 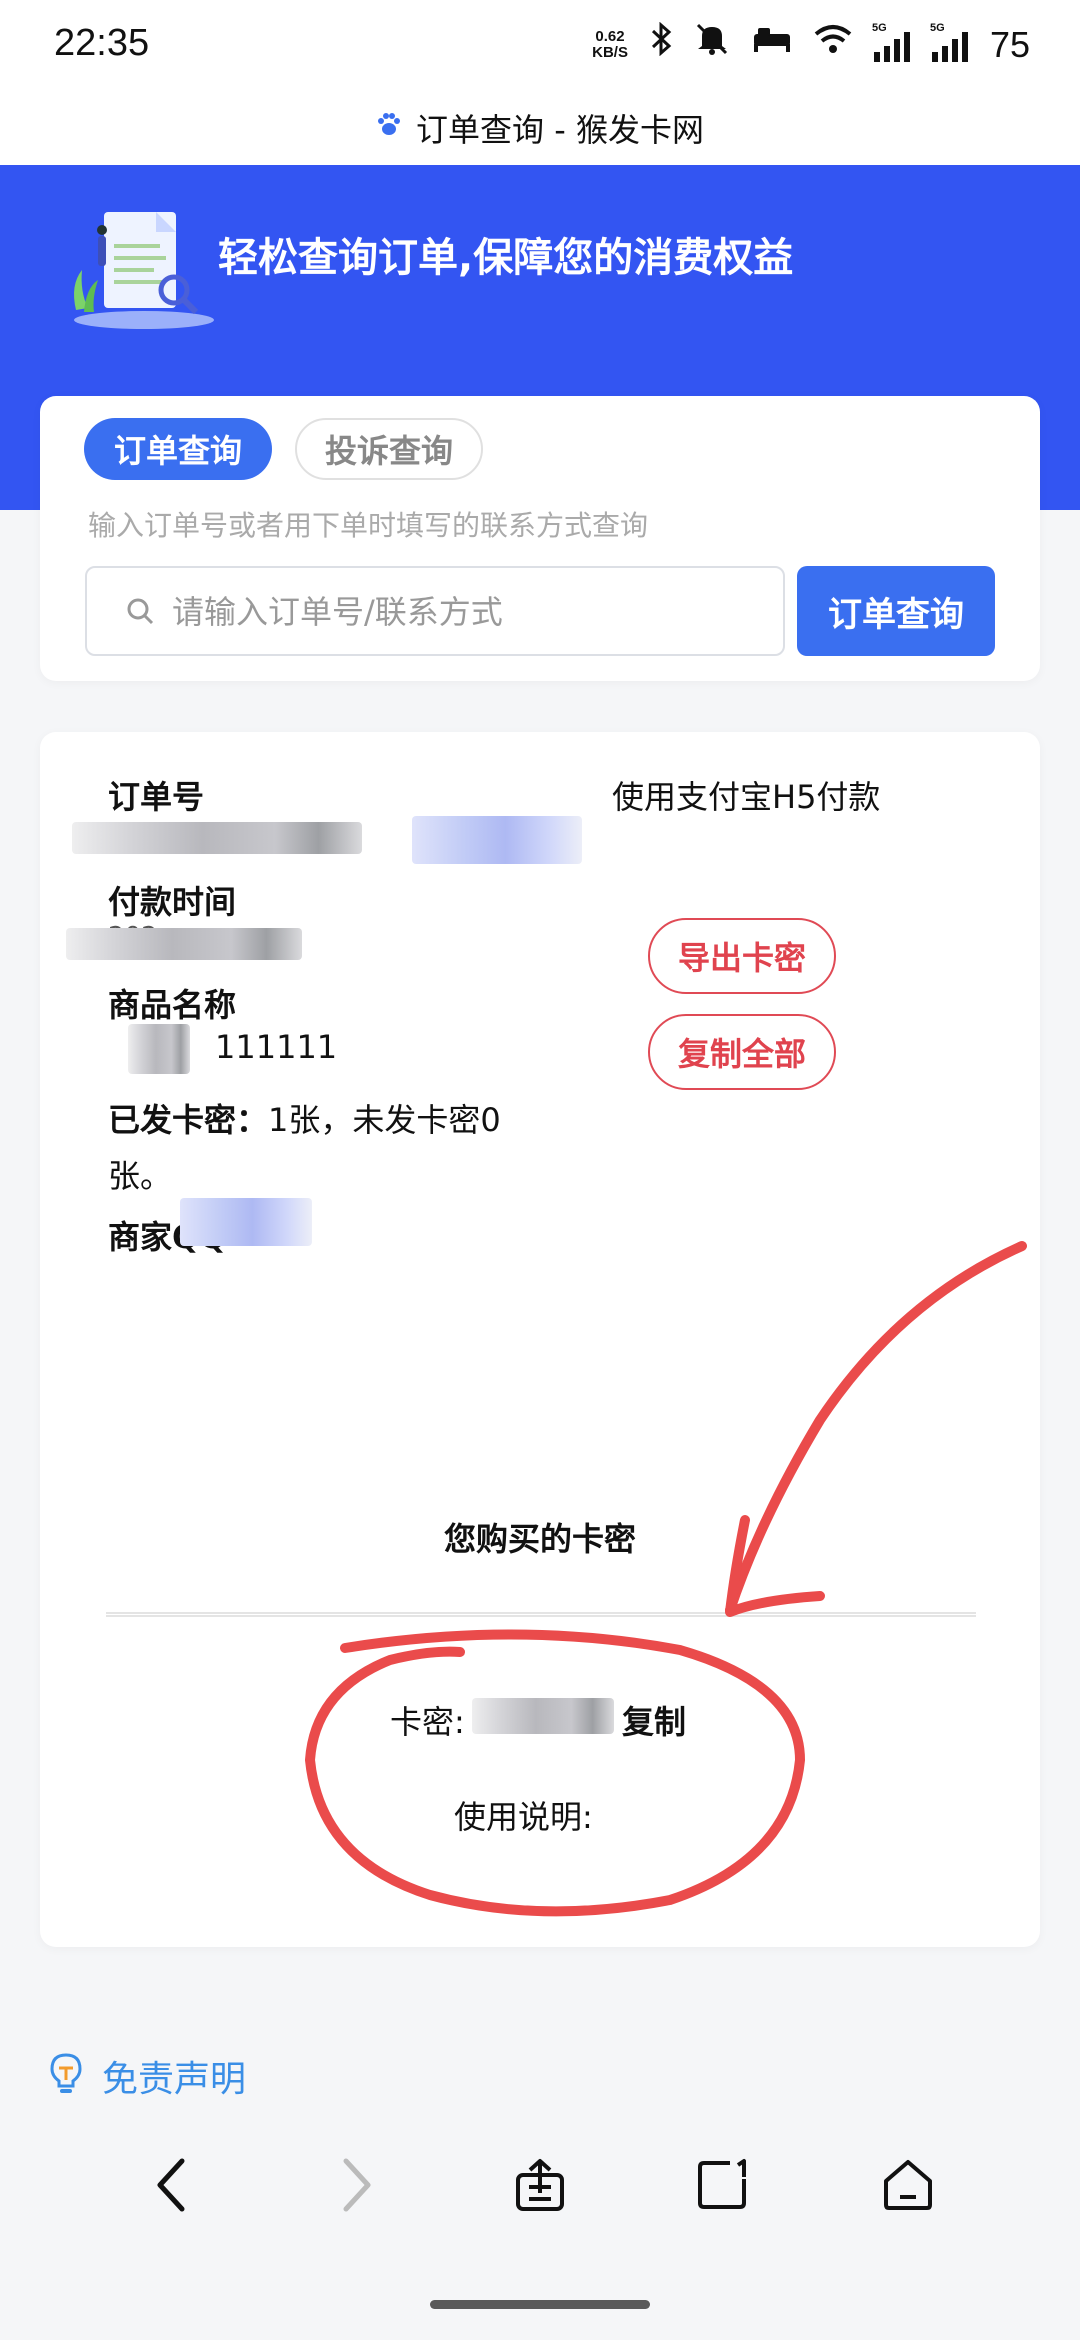 What do you see at coordinates (742, 956) in the screenshot?
I see `export-card-secret-button: 导出卡密` at bounding box center [742, 956].